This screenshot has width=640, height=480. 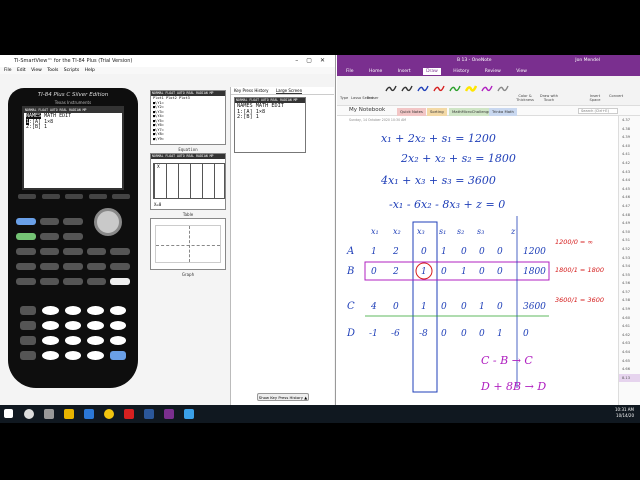 I want to click on notebook-dropdown: My Notebook, so click(x=367, y=110).